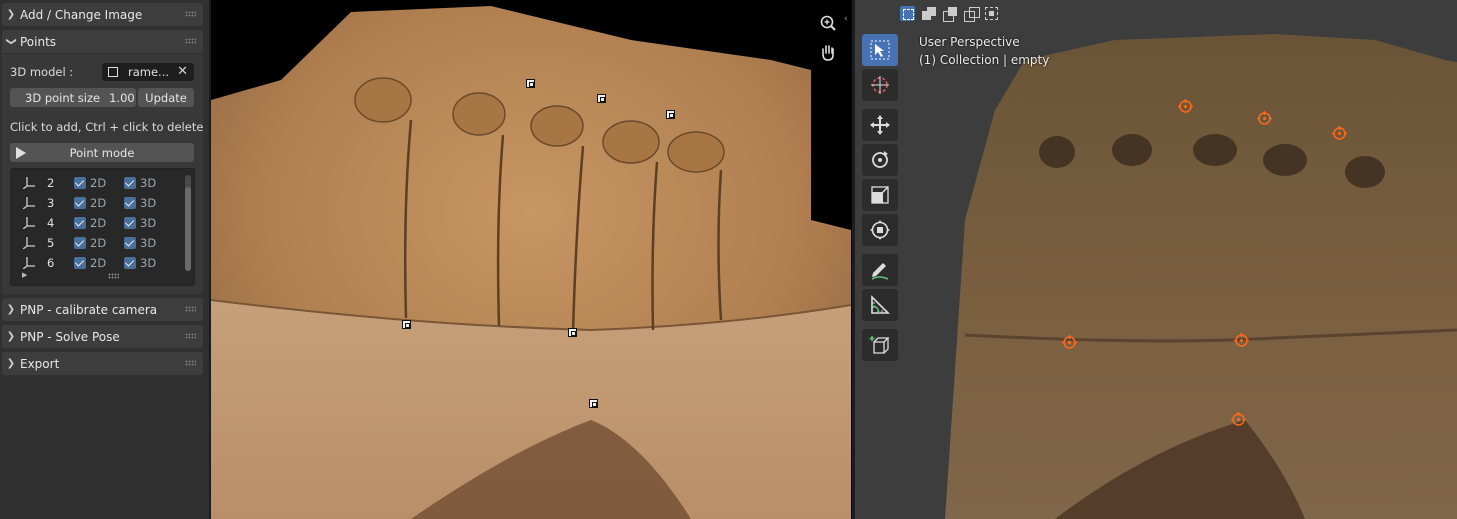  Describe the element at coordinates (107, 127) in the screenshot. I see `hint-text: Click to add, Ctrl + click to delete` at that location.